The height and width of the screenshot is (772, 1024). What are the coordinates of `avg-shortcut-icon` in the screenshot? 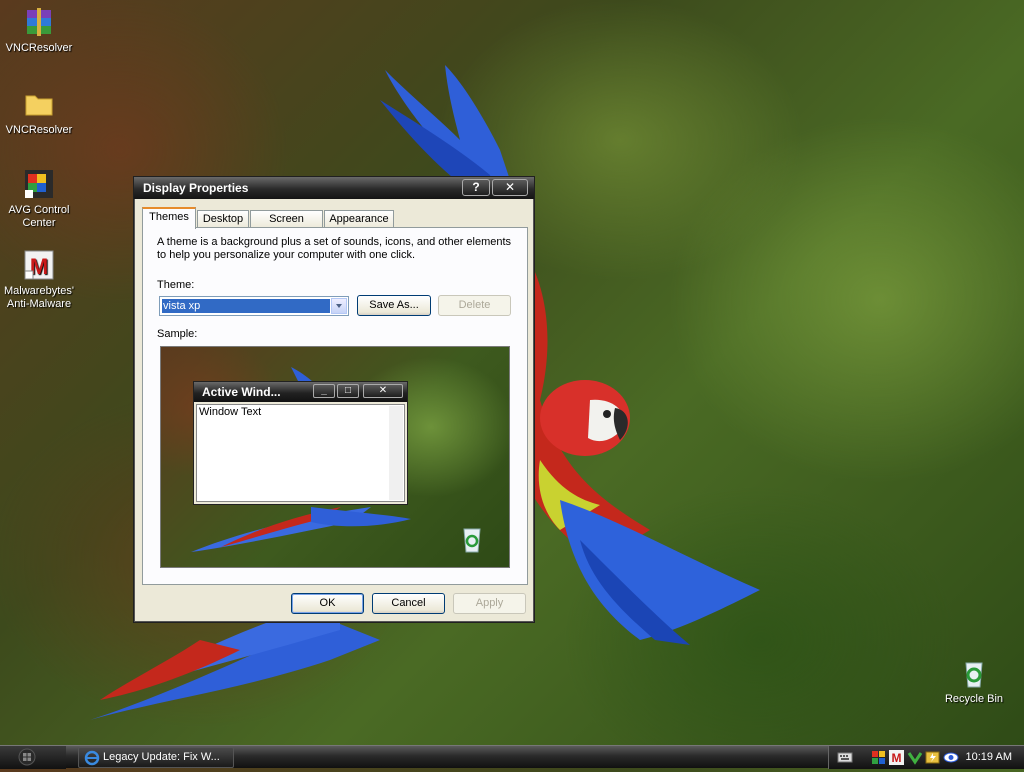 It's located at (39, 184).